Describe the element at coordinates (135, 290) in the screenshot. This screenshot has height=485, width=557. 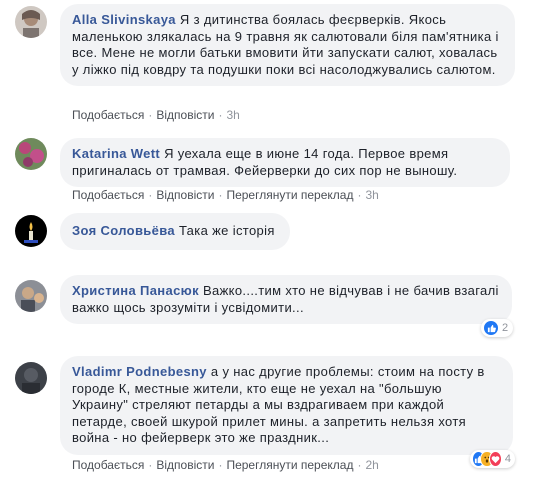
I see `comment-author: Христина Панасюк` at that location.